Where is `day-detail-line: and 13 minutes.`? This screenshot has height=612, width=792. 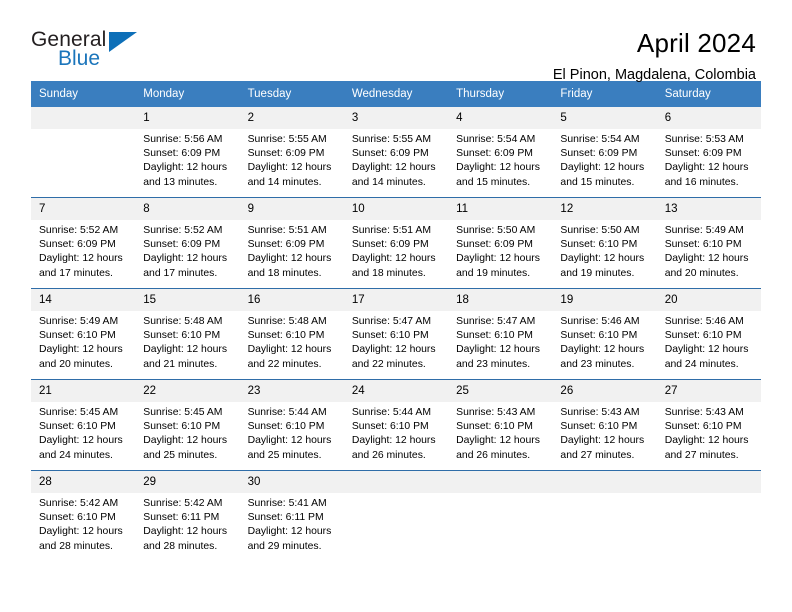
day-detail-line: and 13 minutes. is located at coordinates (180, 182).